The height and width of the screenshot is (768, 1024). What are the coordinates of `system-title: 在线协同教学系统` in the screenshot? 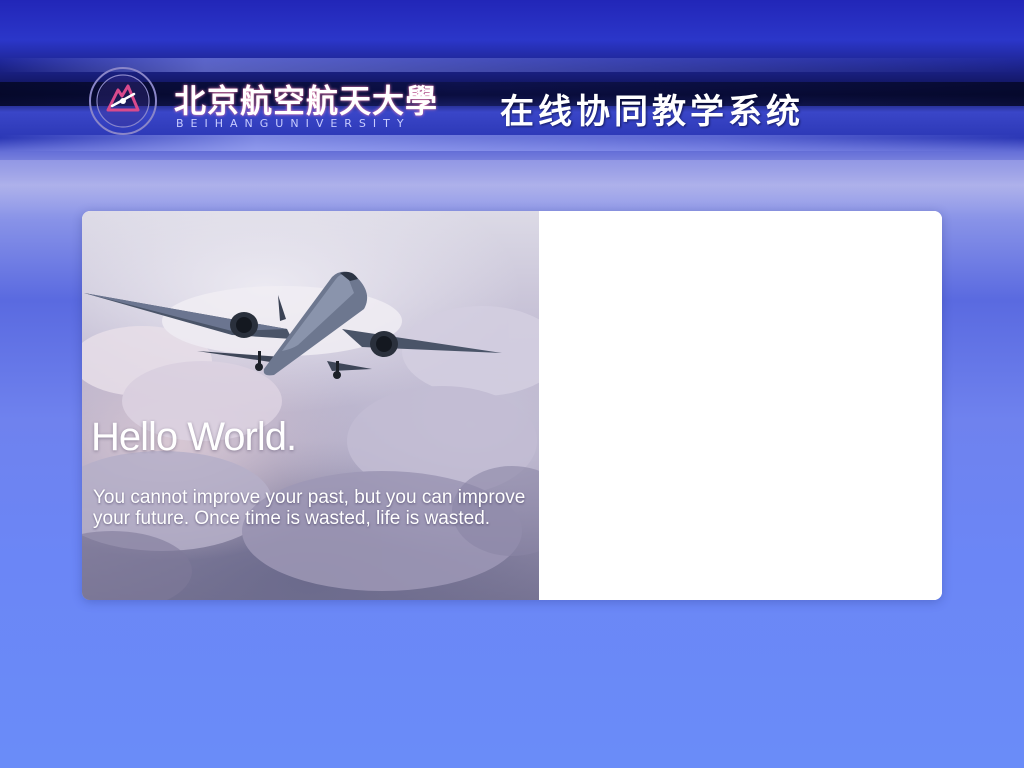 It's located at (652, 112).